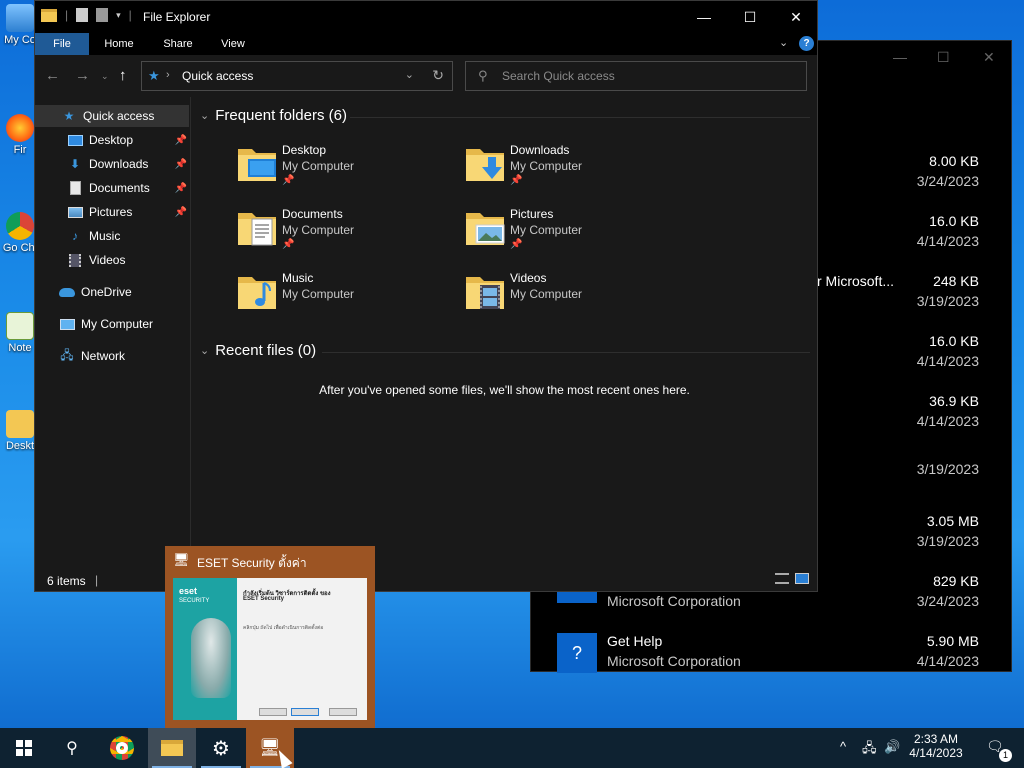 This screenshot has width=1024, height=768. I want to click on app-publisher: Microsoft Corporation, so click(674, 601).